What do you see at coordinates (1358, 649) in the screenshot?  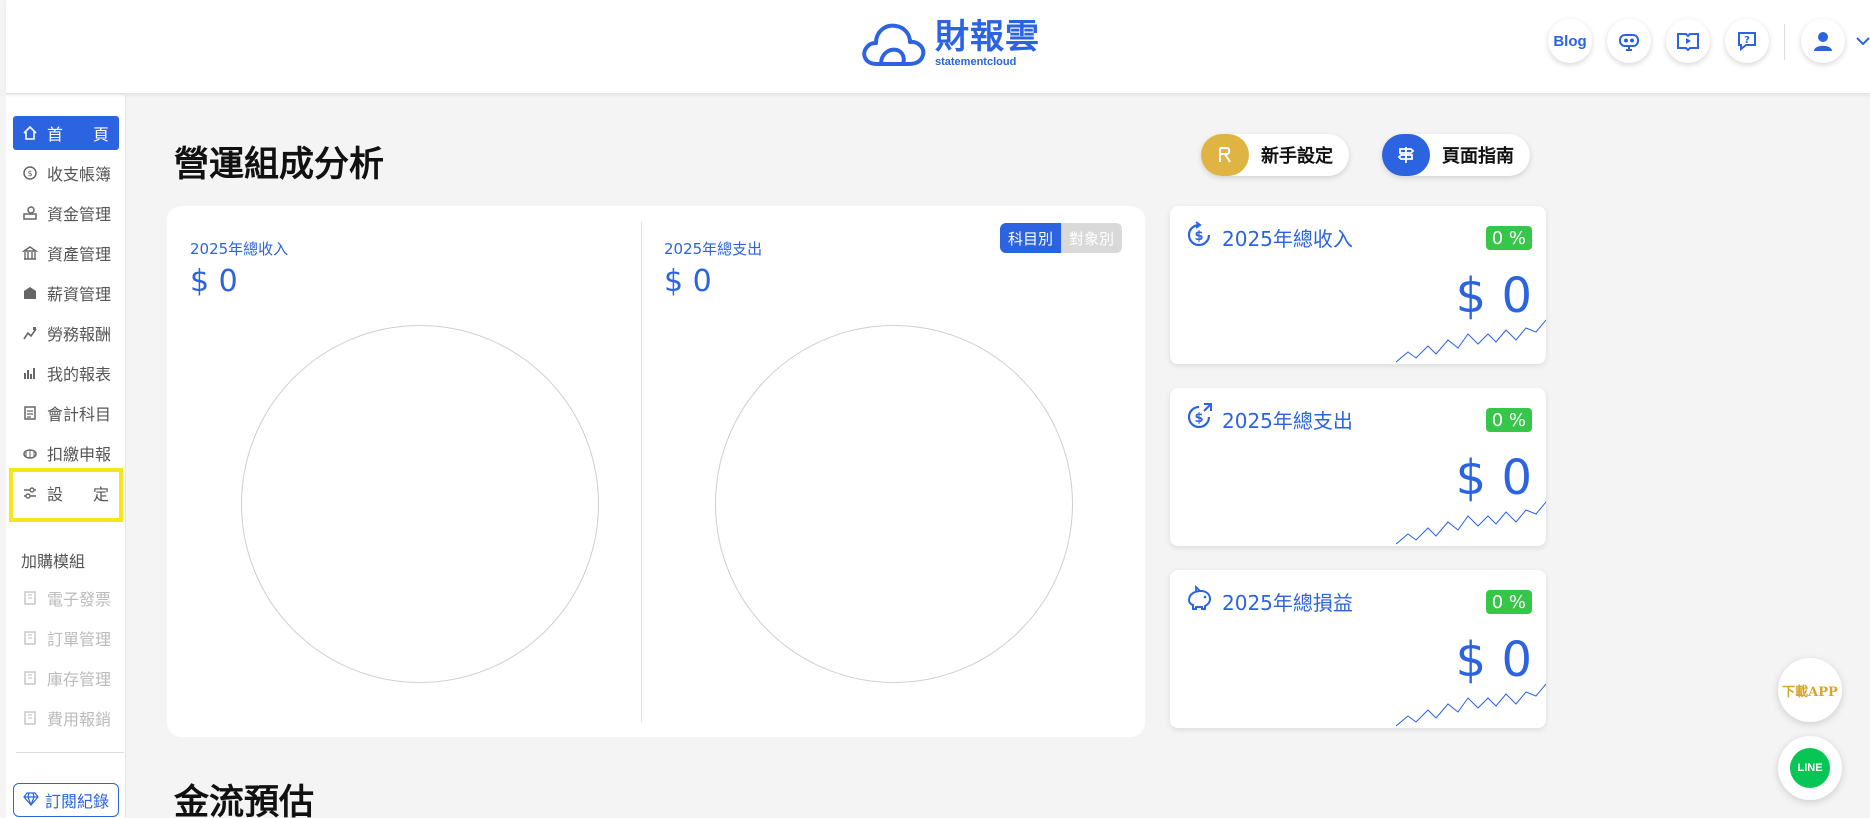 I see `profit-summary-card: 2025年總損益 0 % $ 0` at bounding box center [1358, 649].